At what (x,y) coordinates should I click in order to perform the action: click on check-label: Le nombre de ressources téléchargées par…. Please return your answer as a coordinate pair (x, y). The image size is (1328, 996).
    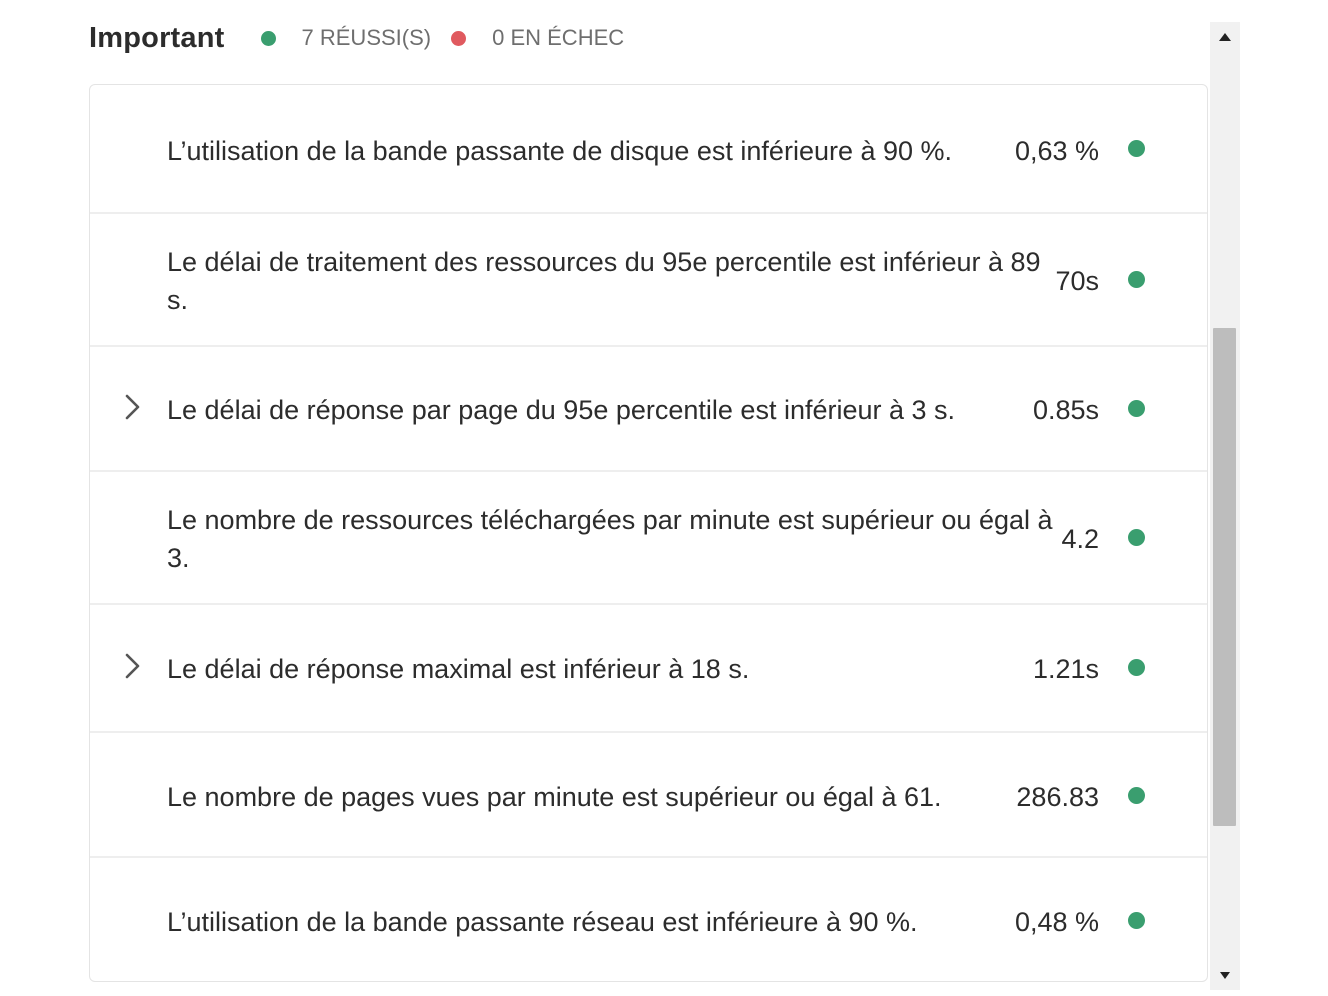
    Looking at the image, I should click on (610, 539).